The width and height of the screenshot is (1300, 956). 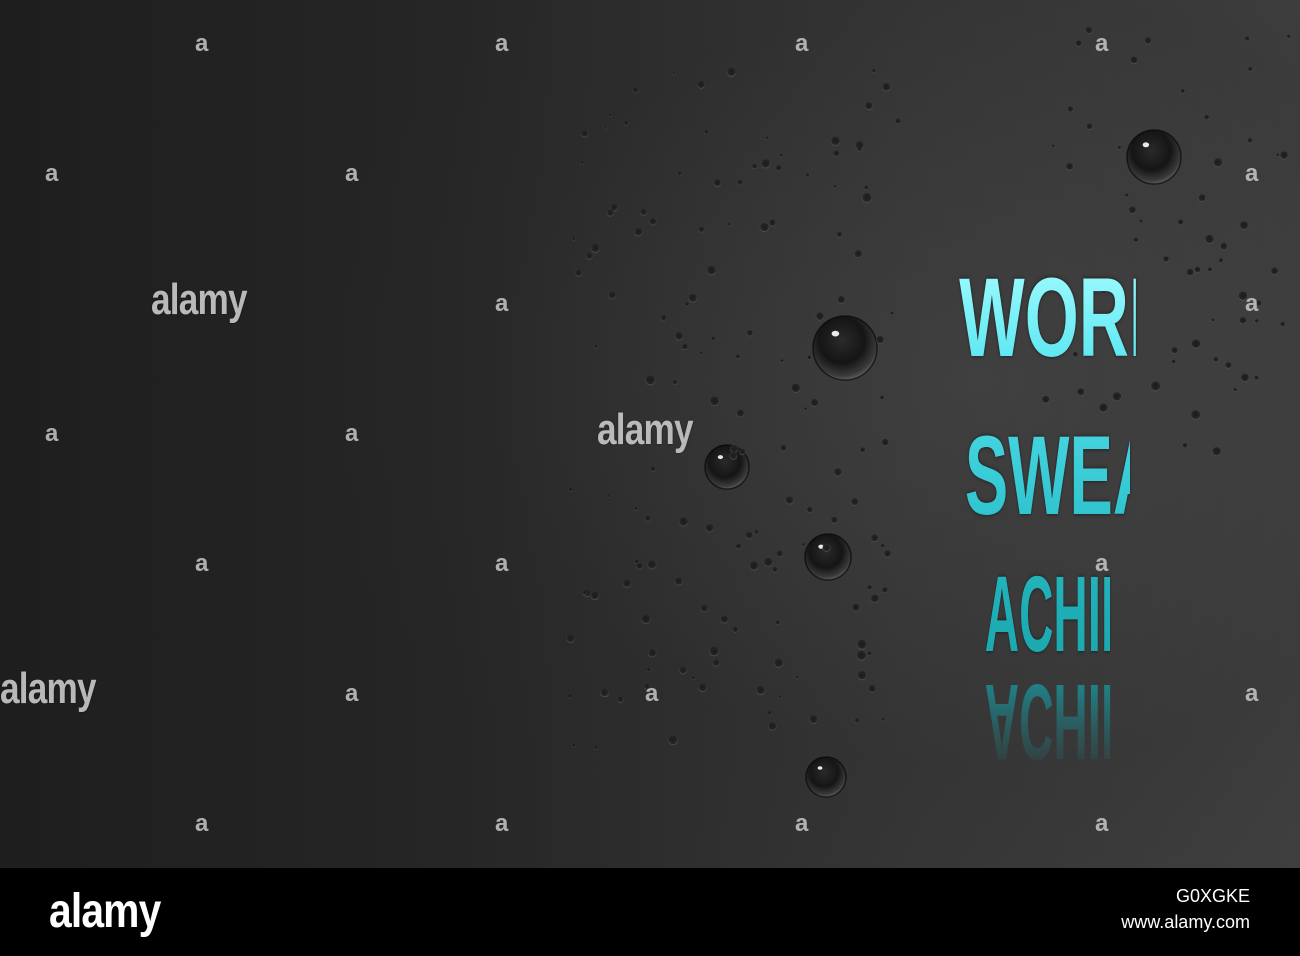 What do you see at coordinates (650, 912) in the screenshot?
I see `footer-bar` at bounding box center [650, 912].